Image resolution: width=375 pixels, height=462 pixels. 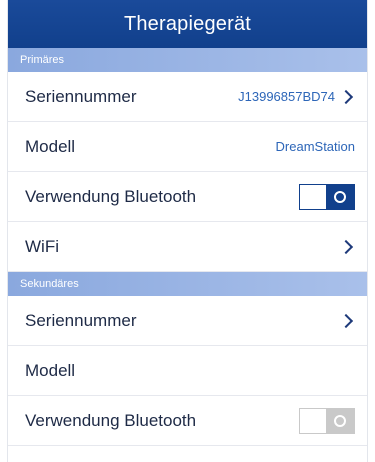 I want to click on section-header-primary: Primäres, so click(x=187, y=60).